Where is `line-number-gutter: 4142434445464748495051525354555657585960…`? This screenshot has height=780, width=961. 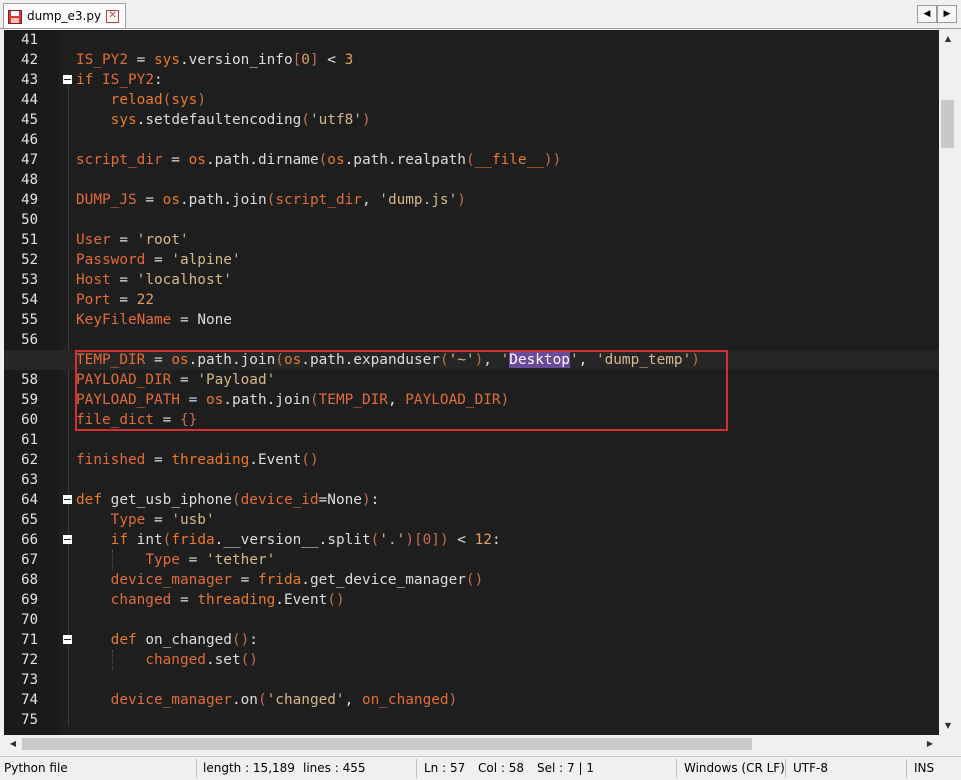
line-number-gutter: 4142434445464748495051525354555657585960… is located at coordinates (31, 382).